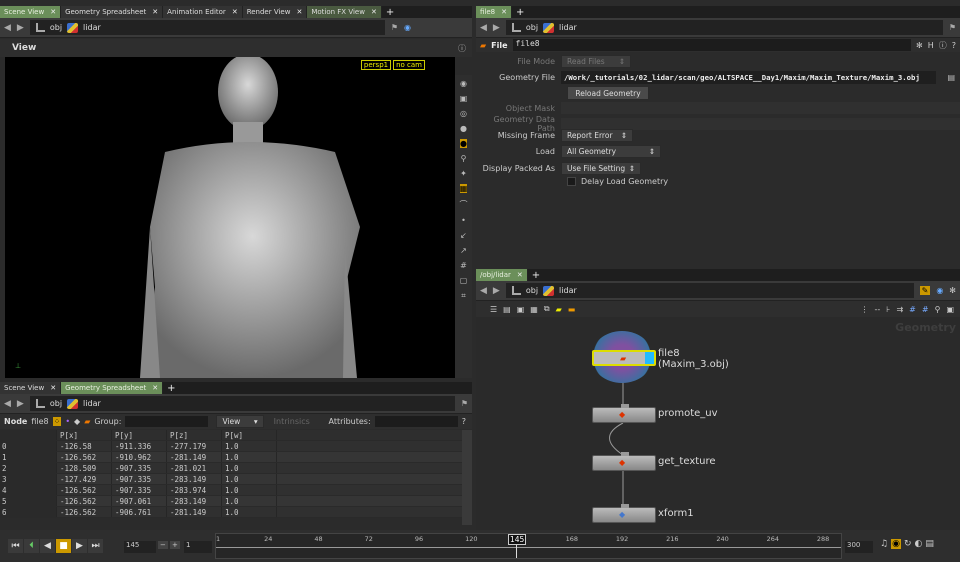 The height and width of the screenshot is (562, 960). I want to click on tab-render-view: Render View ✕, so click(275, 12).